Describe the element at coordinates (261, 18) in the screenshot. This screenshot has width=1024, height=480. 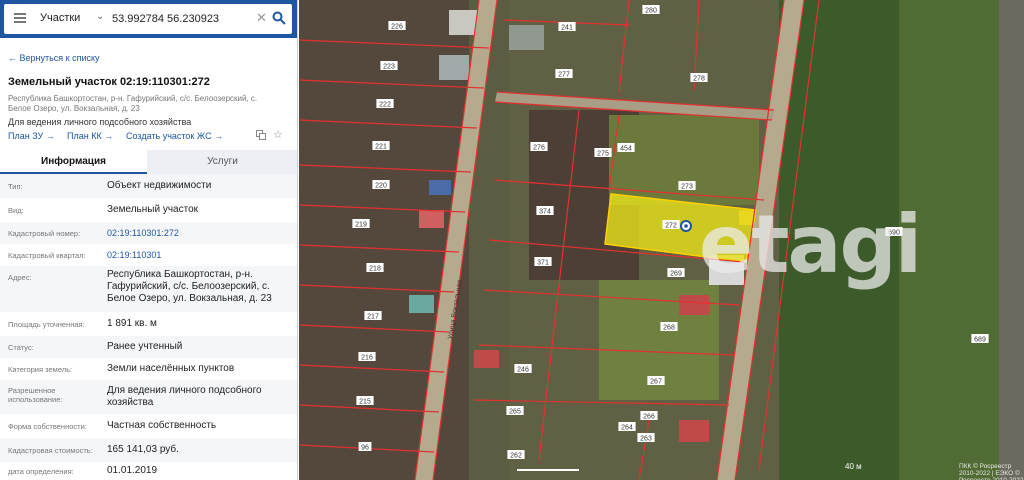
I see `close-icon: ✕` at that location.